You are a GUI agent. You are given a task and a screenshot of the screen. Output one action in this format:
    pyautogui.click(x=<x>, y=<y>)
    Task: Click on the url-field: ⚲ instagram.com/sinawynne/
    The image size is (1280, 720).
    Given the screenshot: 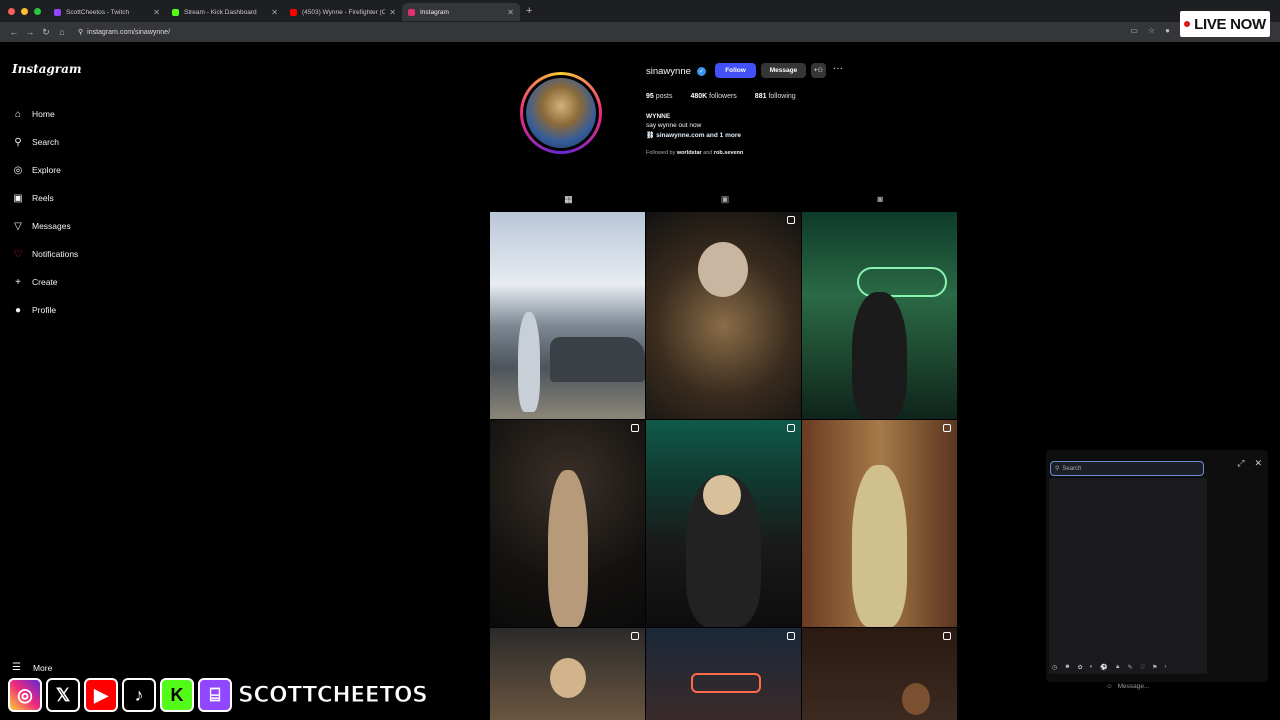 What is the action you would take?
    pyautogui.click(x=124, y=32)
    